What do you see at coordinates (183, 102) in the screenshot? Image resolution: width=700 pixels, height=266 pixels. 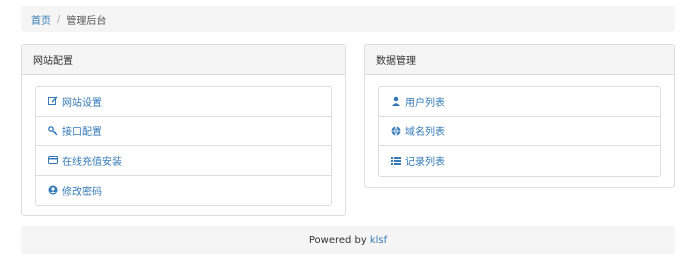 I see `menu-item-site-settings: 网站设置` at bounding box center [183, 102].